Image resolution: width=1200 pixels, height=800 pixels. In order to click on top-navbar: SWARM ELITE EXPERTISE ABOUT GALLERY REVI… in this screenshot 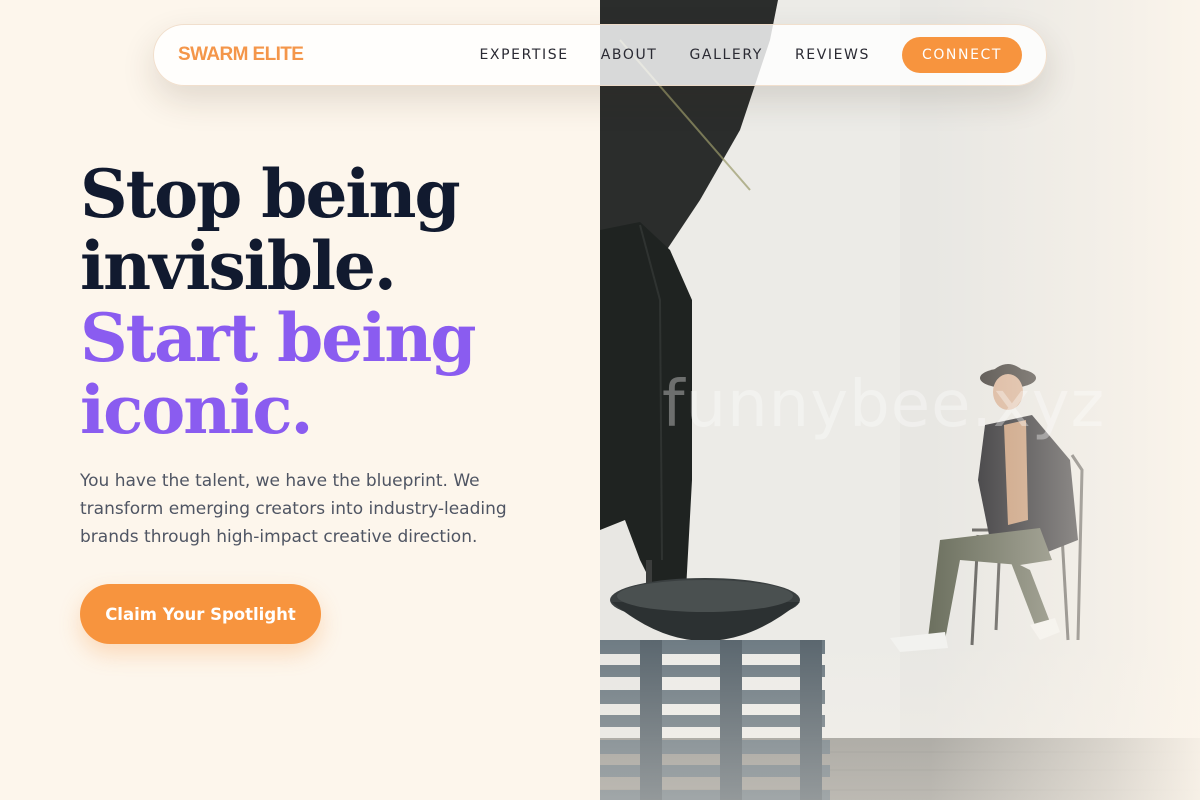, I will do `click(600, 55)`.